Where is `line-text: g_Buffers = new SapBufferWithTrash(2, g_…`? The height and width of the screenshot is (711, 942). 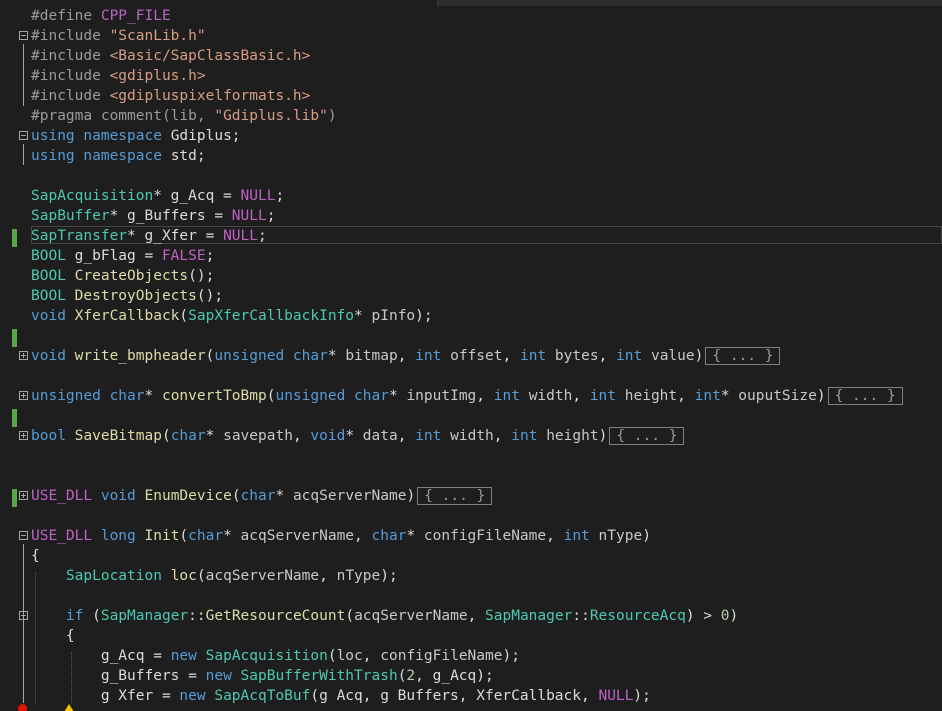
line-text: g_Buffers = new SapBufferWithTrash(2, g_… is located at coordinates (262, 676).